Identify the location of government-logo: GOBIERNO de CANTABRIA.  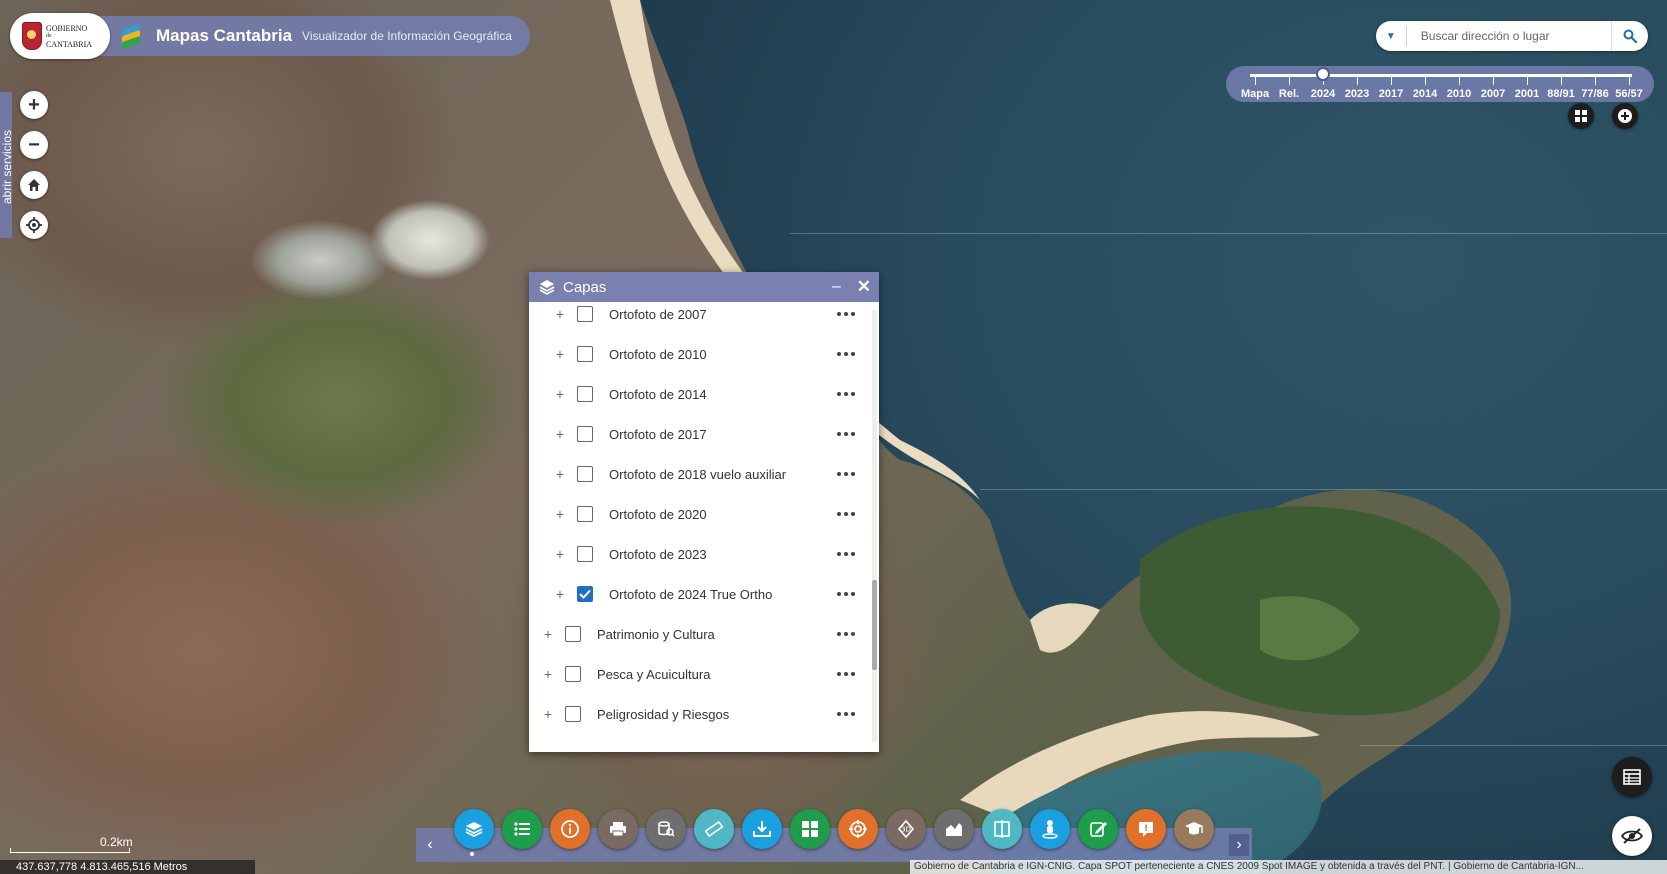
(60, 36).